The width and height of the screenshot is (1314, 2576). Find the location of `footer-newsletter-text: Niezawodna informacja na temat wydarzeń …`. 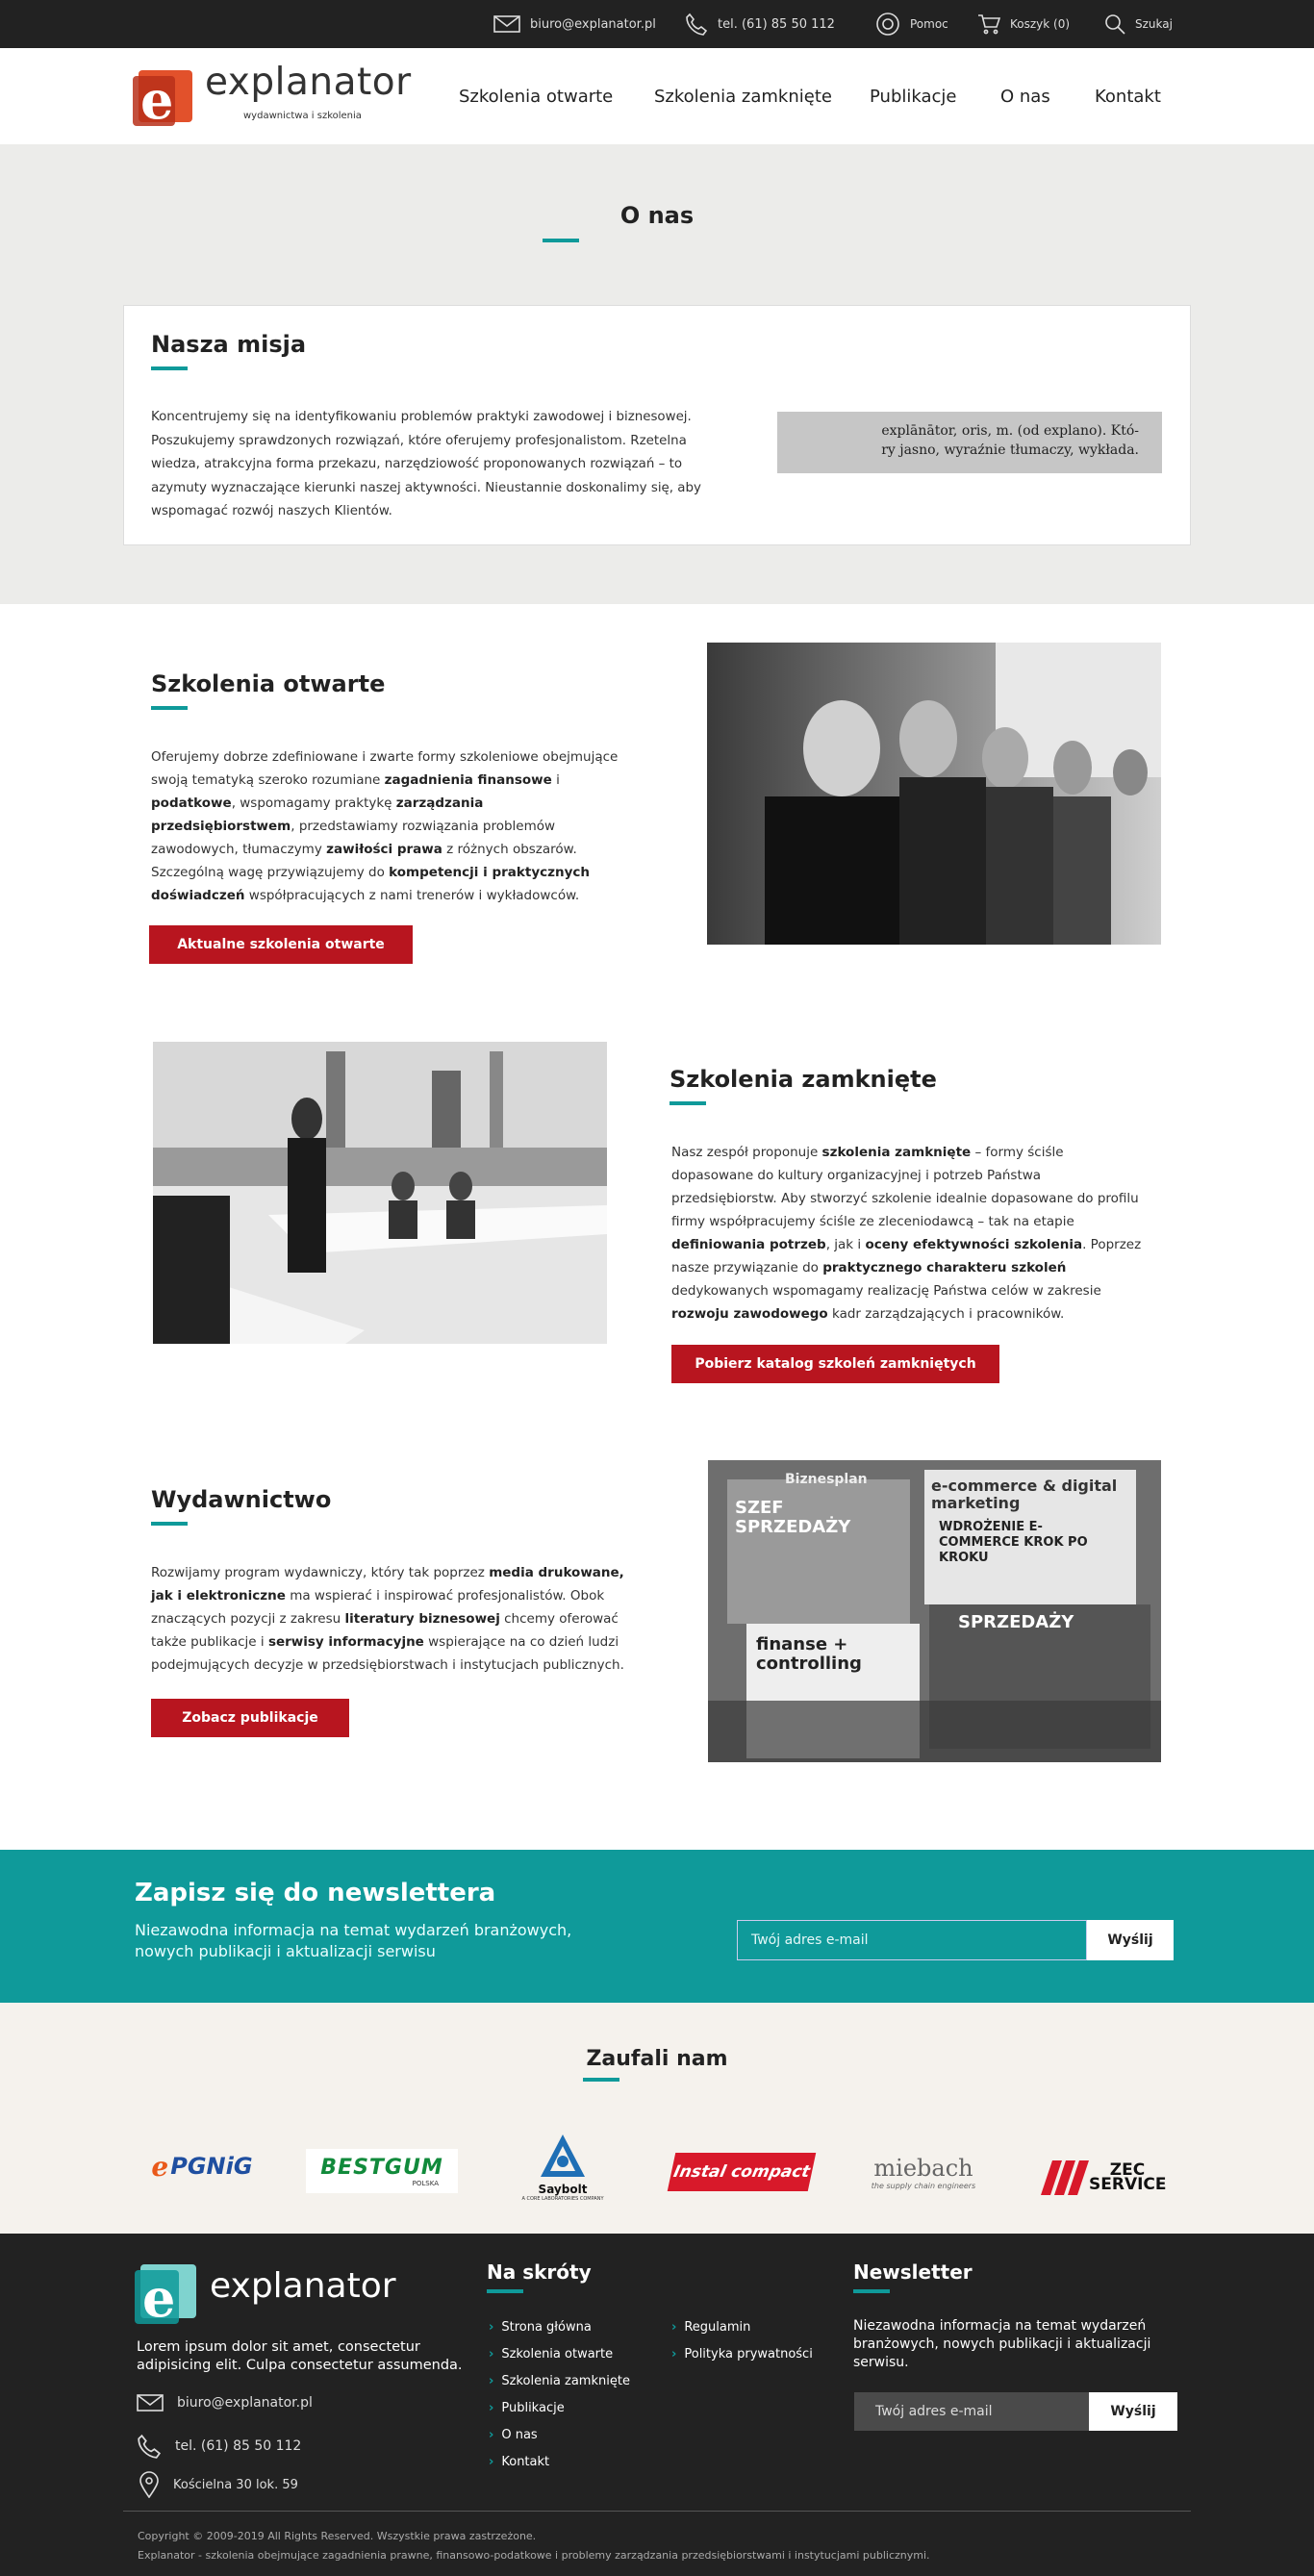

footer-newsletter-text: Niezawodna informacja na temat wydarzeń … is located at coordinates (1002, 2344).